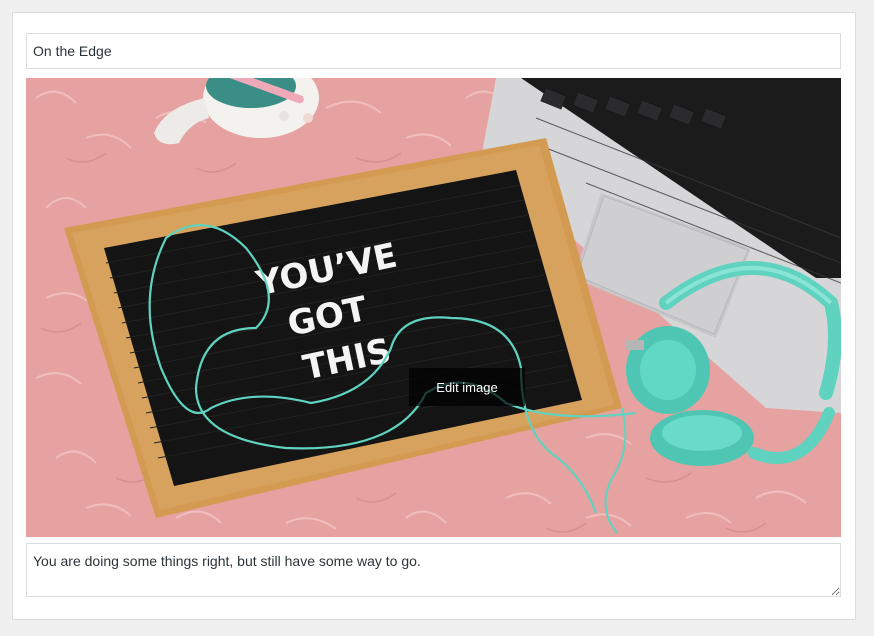 The height and width of the screenshot is (636, 874). I want to click on title-input, so click(433, 51).